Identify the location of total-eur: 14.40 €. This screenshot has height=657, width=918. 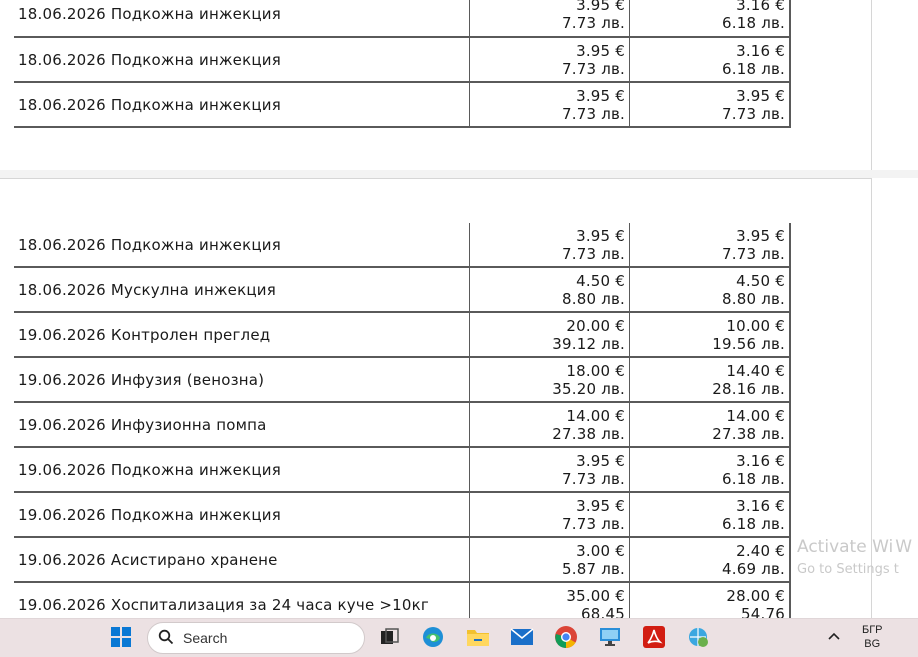
(755, 370).